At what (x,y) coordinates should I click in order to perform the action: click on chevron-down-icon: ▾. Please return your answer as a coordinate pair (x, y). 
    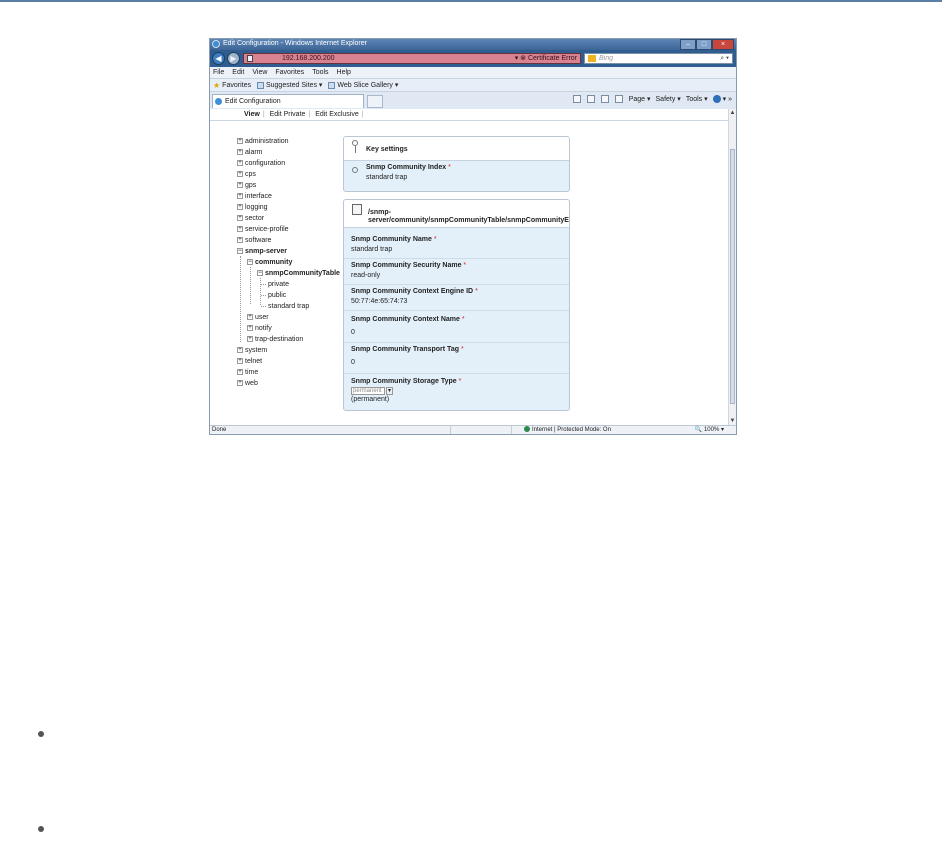
    Looking at the image, I should click on (389, 391).